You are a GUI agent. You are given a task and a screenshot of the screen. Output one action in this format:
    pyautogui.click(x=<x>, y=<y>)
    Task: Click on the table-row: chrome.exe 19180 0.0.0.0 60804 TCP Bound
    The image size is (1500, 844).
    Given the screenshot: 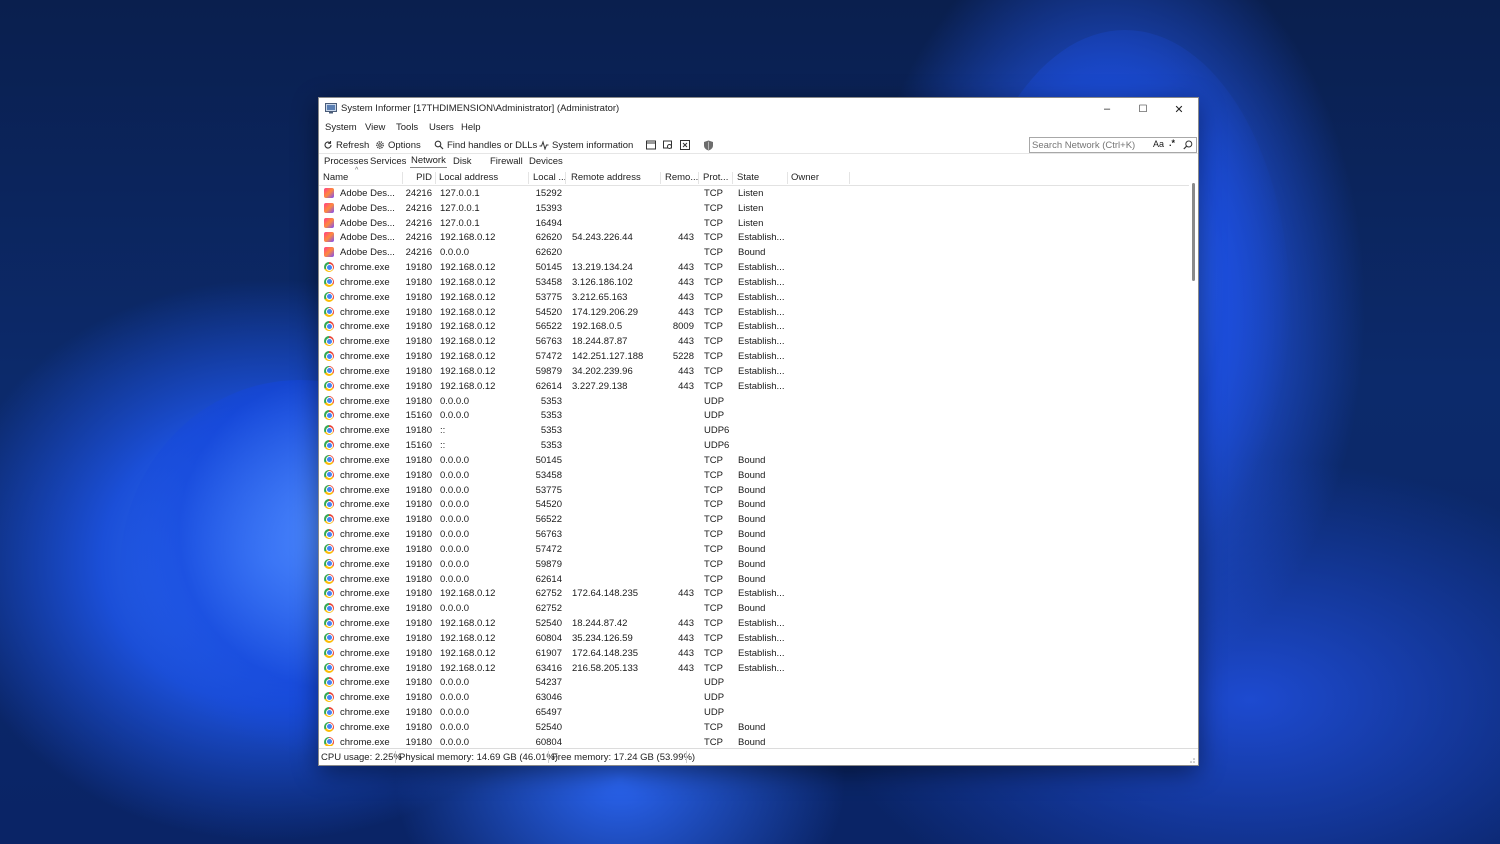 What is the action you would take?
    pyautogui.click(x=754, y=740)
    